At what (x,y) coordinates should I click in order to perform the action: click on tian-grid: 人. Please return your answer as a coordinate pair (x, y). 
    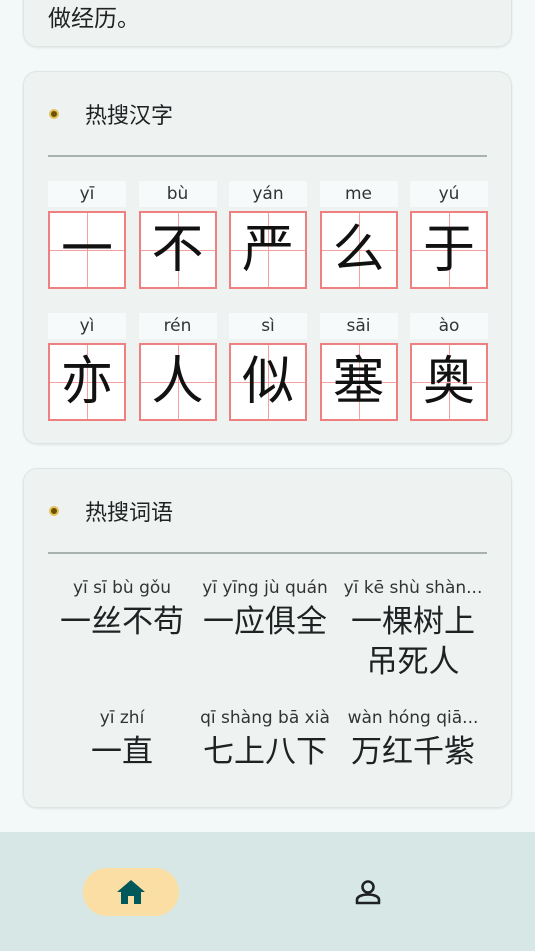
    Looking at the image, I should click on (177, 382).